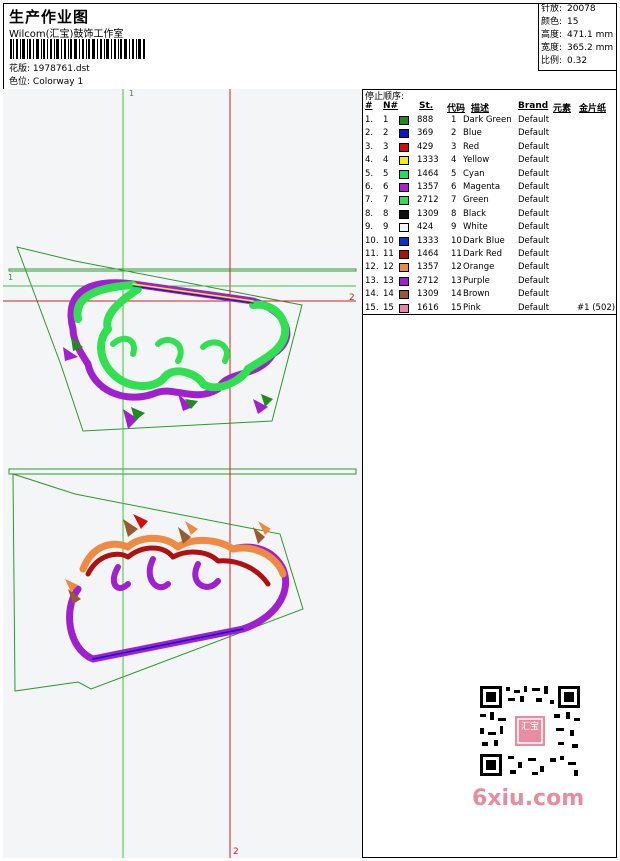 Image resolution: width=620 pixels, height=861 pixels. What do you see at coordinates (568, 9) in the screenshot?
I see `stat-stitches: 针放: 20078` at bounding box center [568, 9].